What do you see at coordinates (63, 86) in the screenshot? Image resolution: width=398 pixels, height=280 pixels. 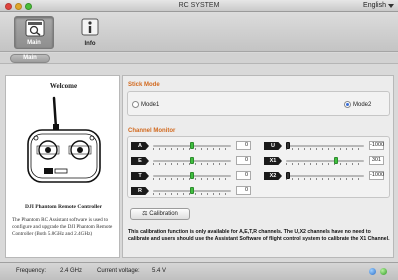 I see `welcome-title: Welcome` at bounding box center [63, 86].